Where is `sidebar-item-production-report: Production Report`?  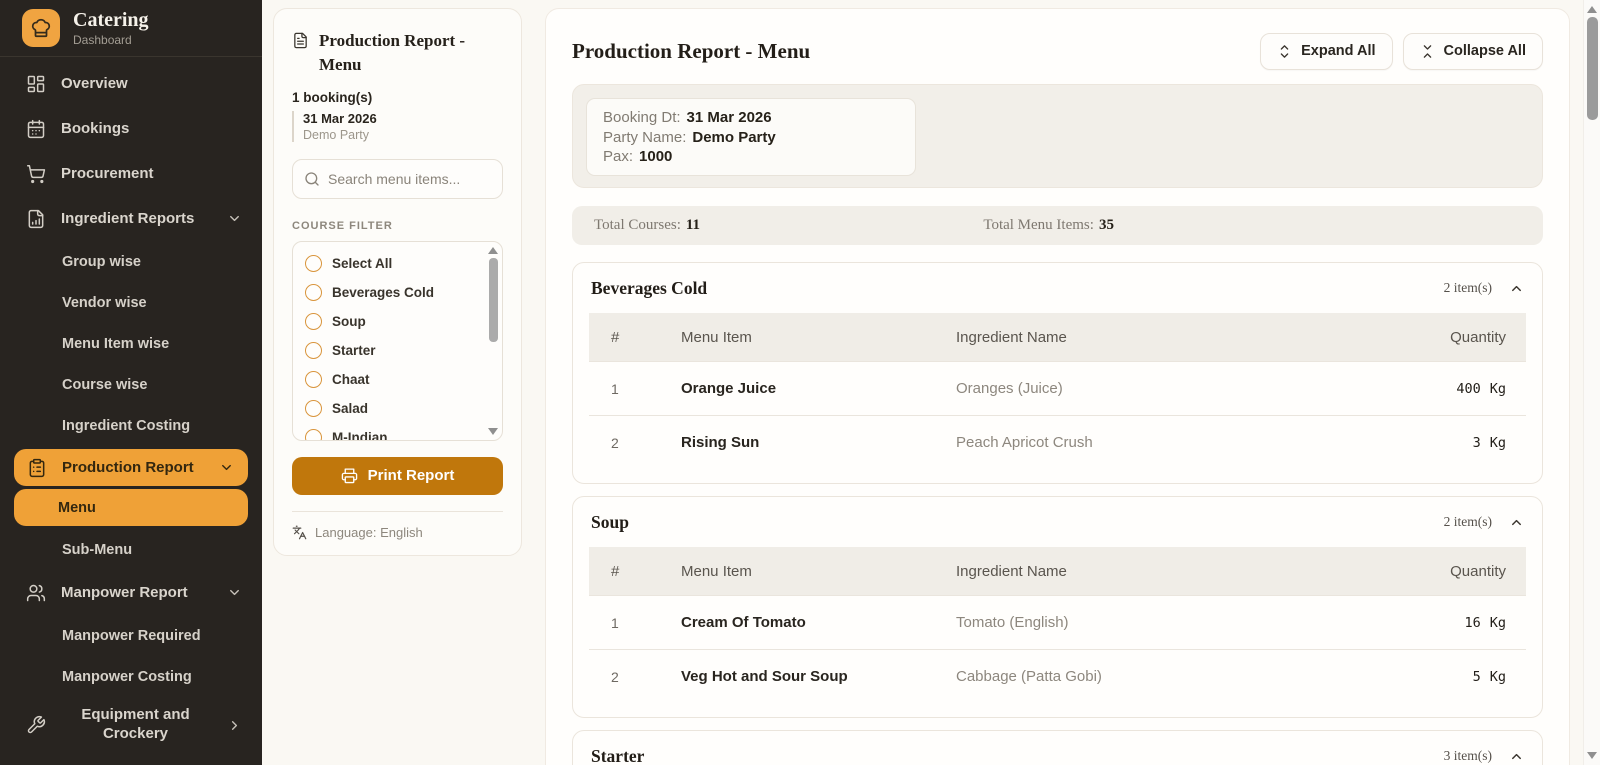 sidebar-item-production-report: Production Report is located at coordinates (131, 467).